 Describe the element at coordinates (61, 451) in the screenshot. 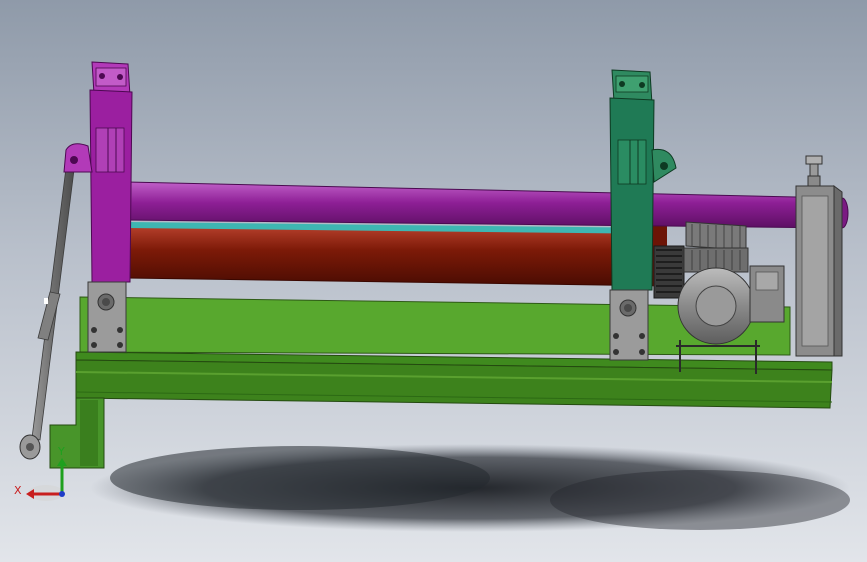

I see `y-axis-label: Y` at that location.